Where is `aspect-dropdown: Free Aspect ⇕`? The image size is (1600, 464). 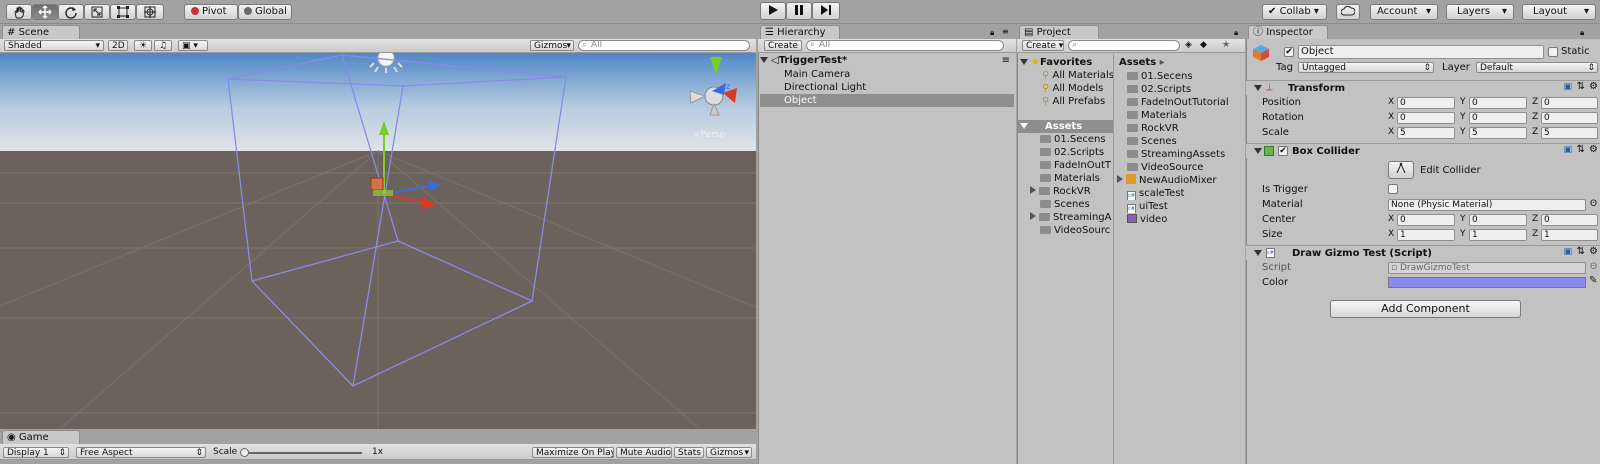
aspect-dropdown: Free Aspect ⇕ is located at coordinates (141, 452).